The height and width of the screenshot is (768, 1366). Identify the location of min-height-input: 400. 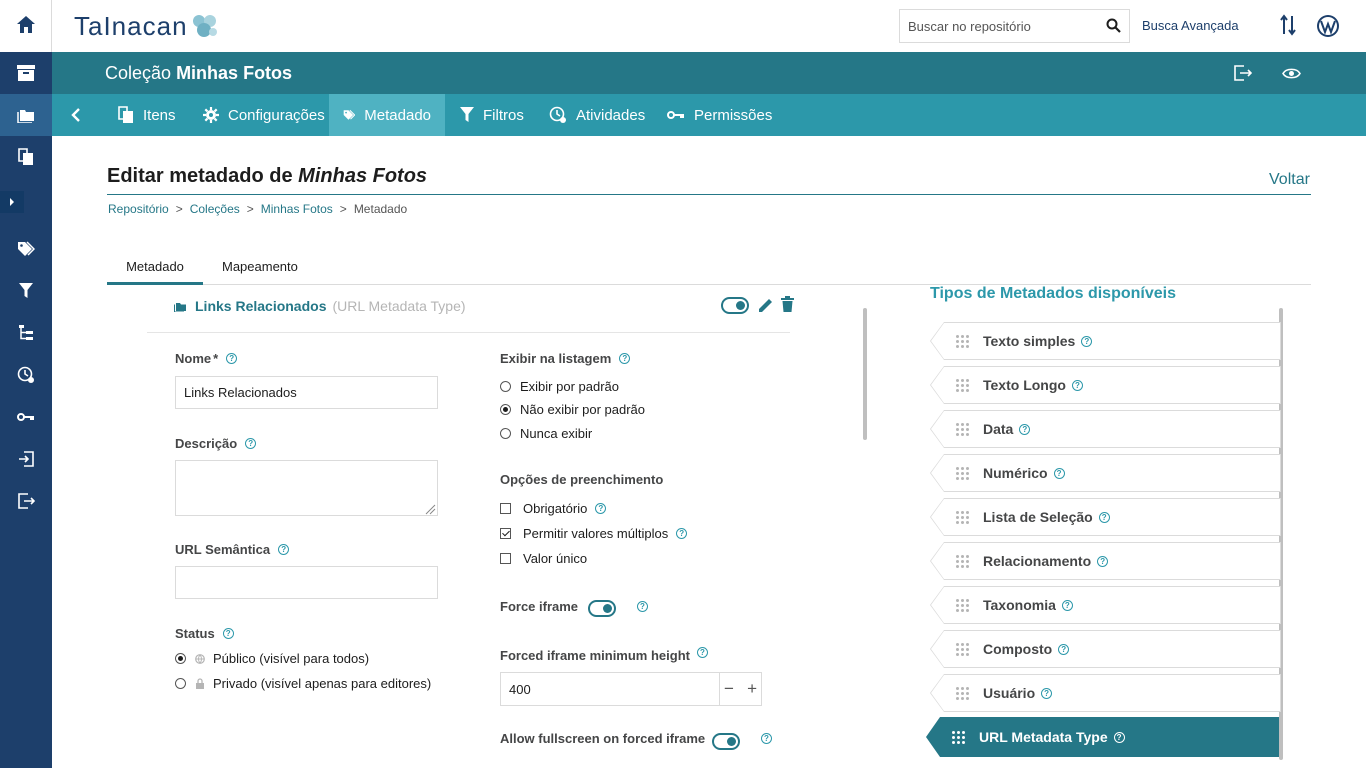
(610, 689).